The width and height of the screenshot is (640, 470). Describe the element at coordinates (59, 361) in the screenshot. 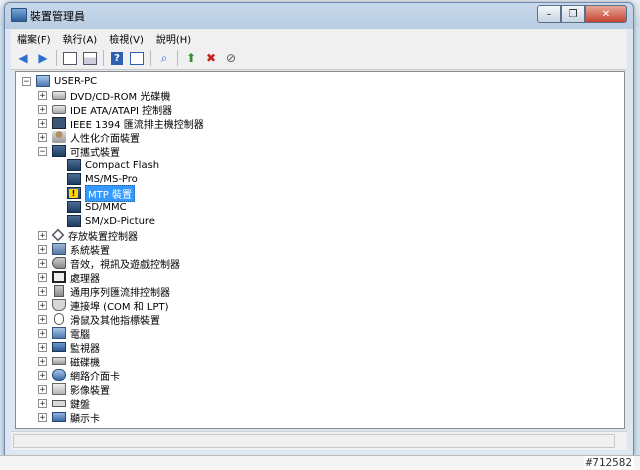

I see `disk-drive-icon` at that location.